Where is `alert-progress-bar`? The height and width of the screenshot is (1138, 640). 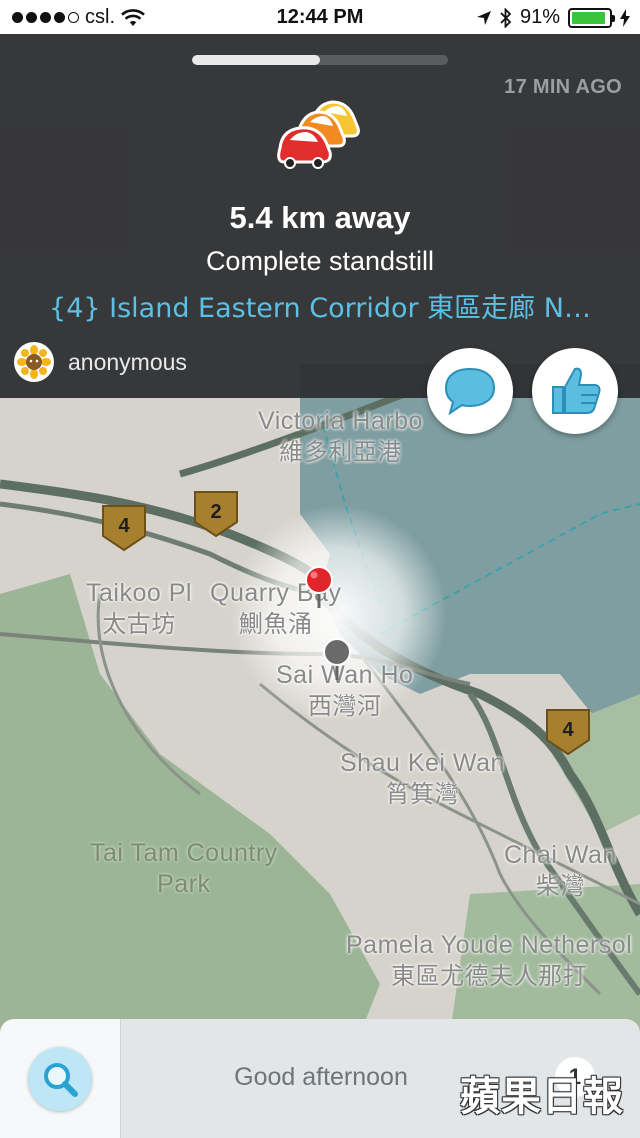
alert-progress-bar is located at coordinates (320, 60).